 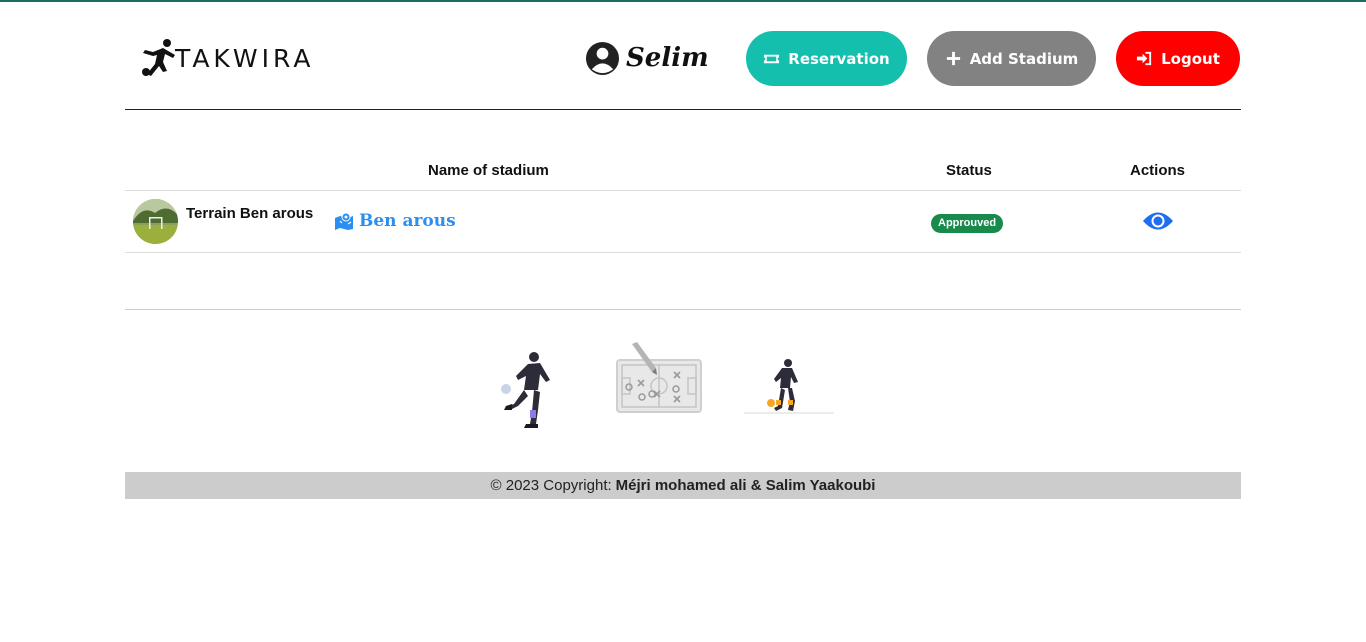 I want to click on stadium-avatar, so click(x=155, y=221).